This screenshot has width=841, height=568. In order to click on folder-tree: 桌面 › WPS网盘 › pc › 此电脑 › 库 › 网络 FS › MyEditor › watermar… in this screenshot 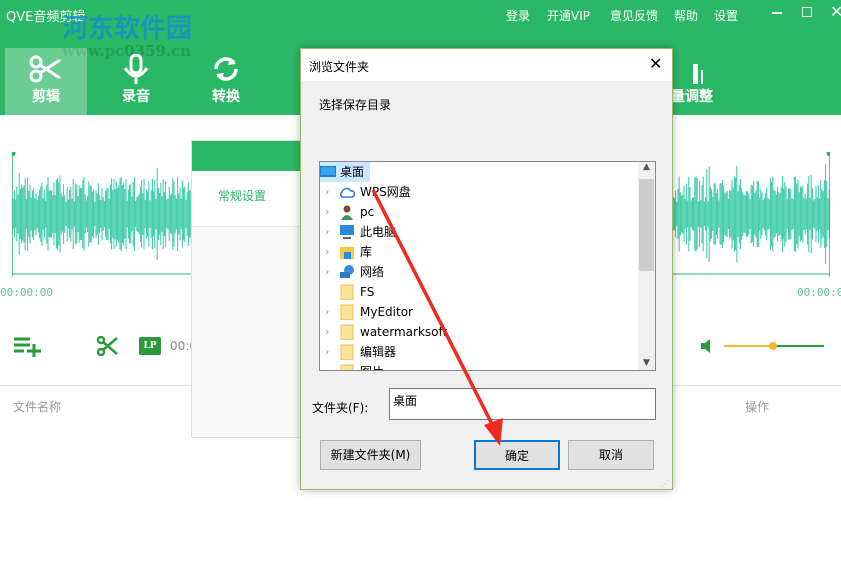, I will do `click(487, 266)`.